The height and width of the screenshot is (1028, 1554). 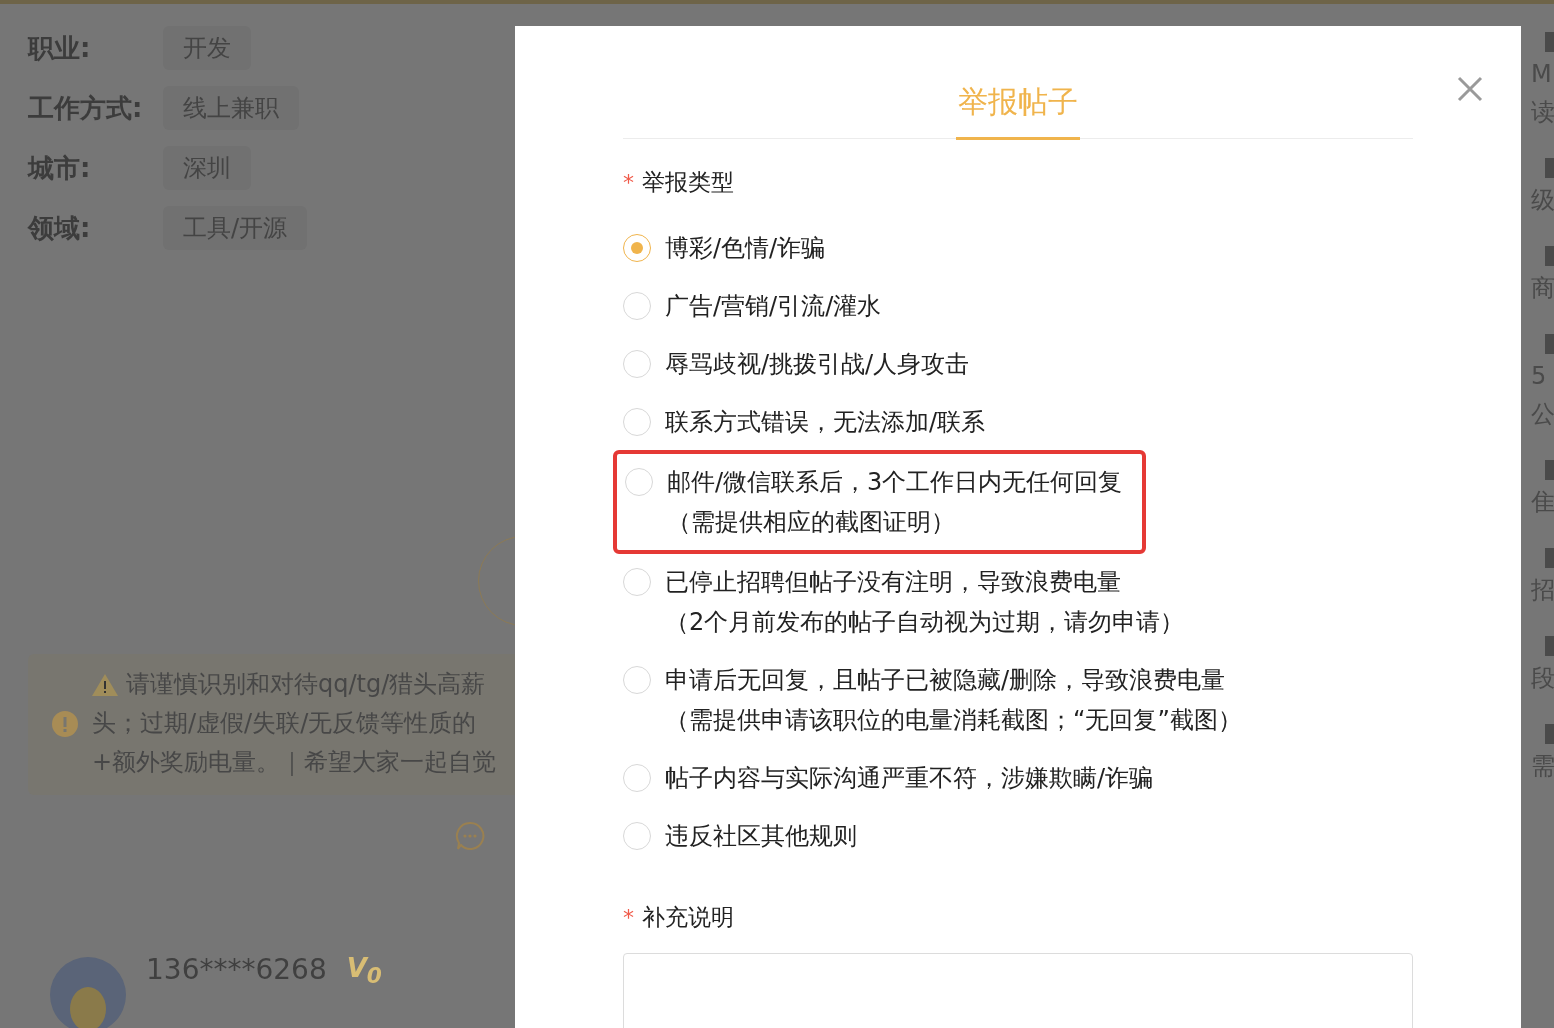 I want to click on field-label: 领域:, so click(x=60, y=228).